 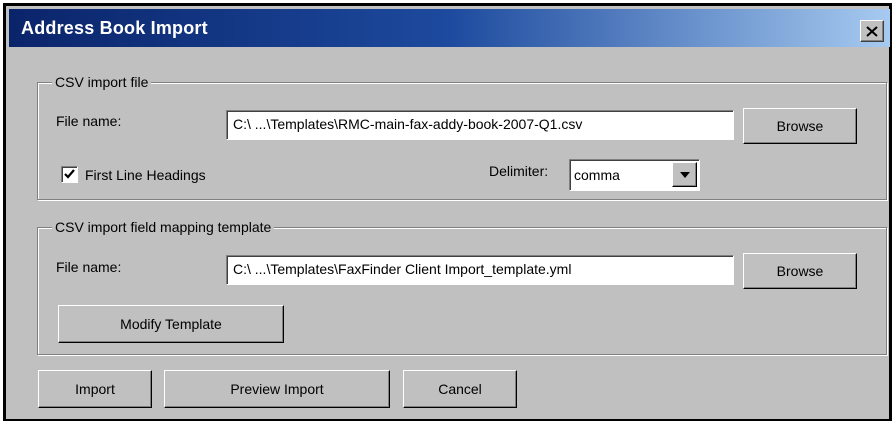 I want to click on delimiter-dropdown-button, so click(x=684, y=174).